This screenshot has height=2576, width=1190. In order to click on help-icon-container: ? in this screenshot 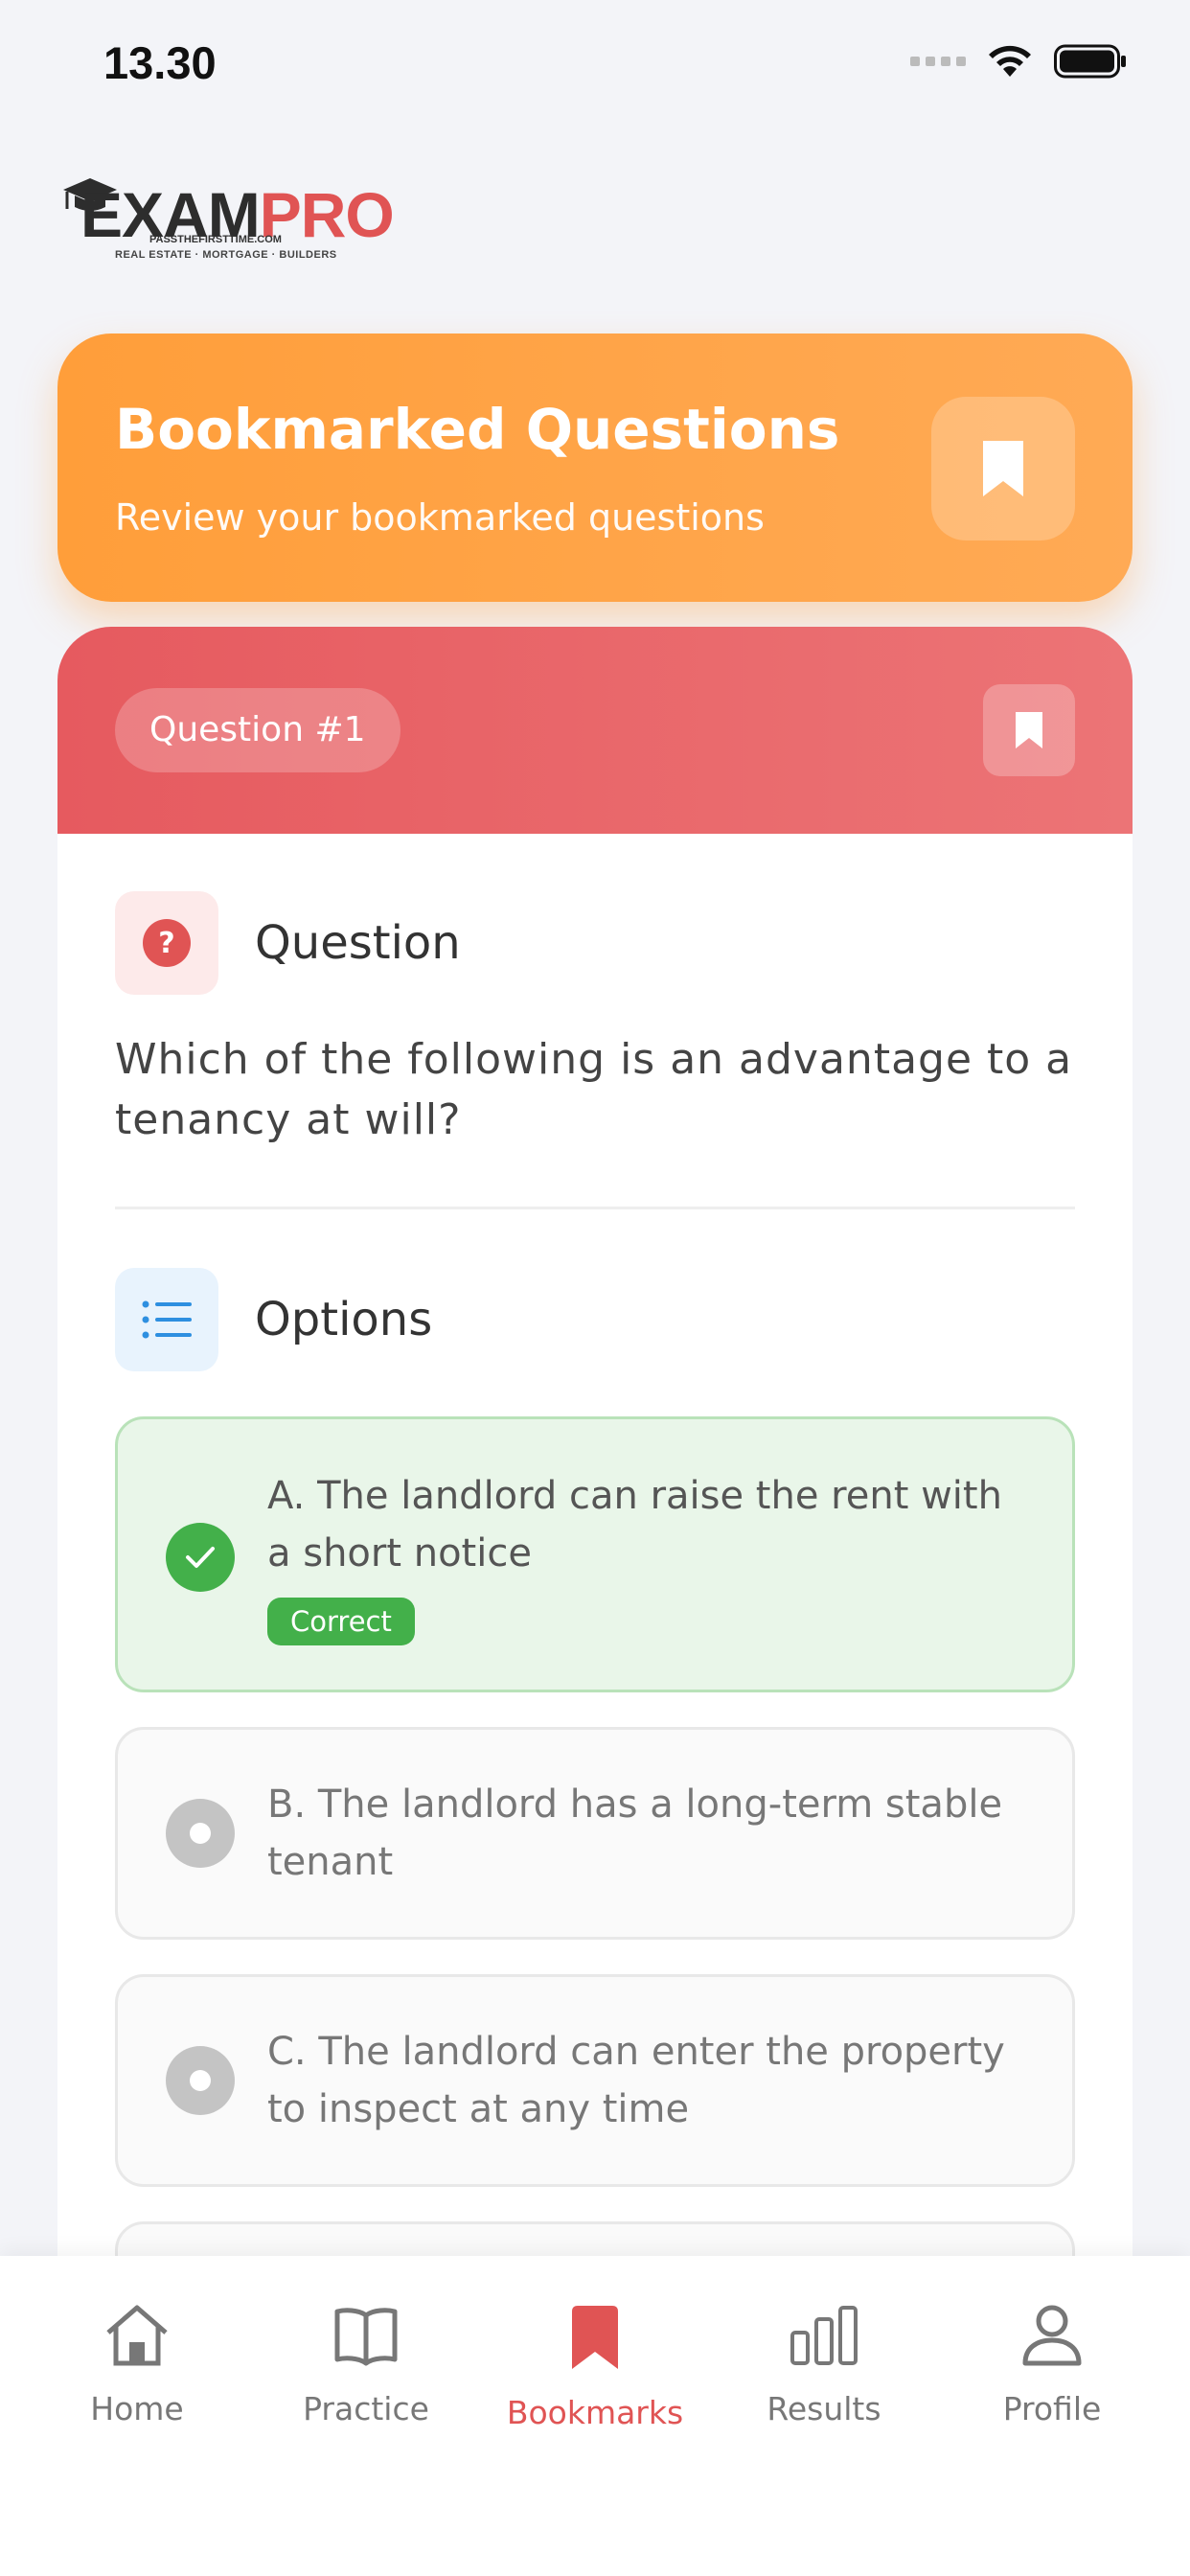, I will do `click(167, 943)`.